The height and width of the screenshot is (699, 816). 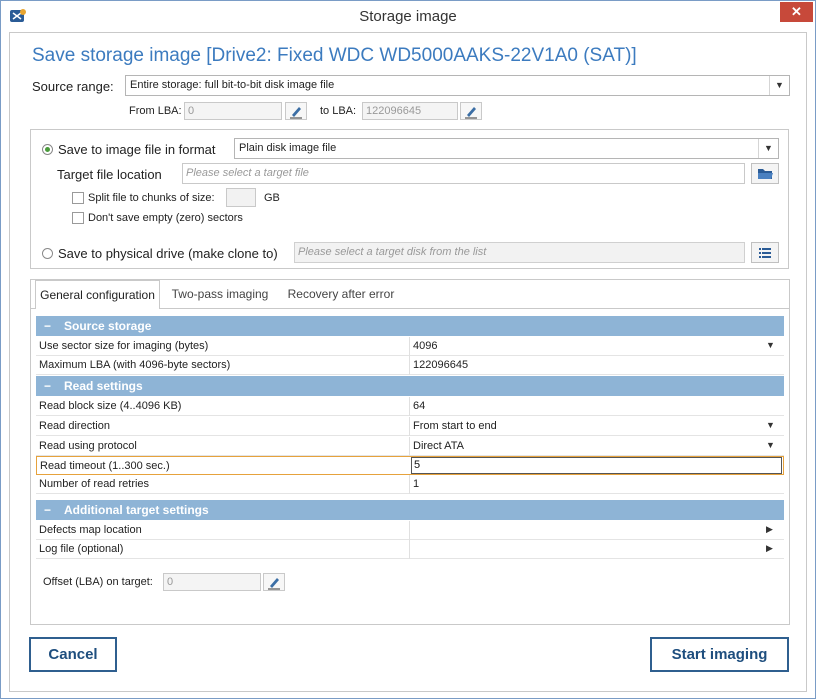 What do you see at coordinates (98, 582) in the screenshot?
I see `offset-label: Offset (LBA) on target:` at bounding box center [98, 582].